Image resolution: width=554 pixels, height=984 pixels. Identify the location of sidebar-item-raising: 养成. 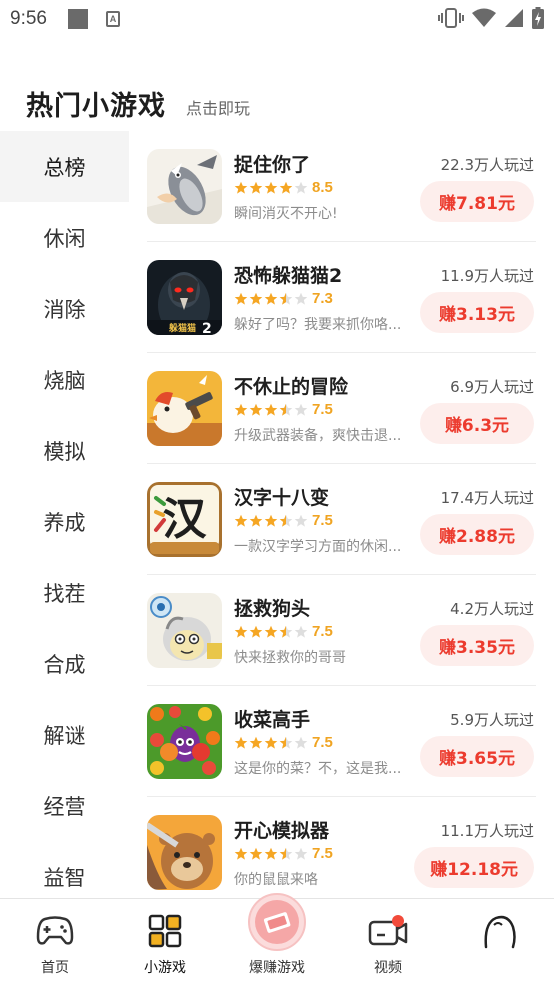
(64, 521).